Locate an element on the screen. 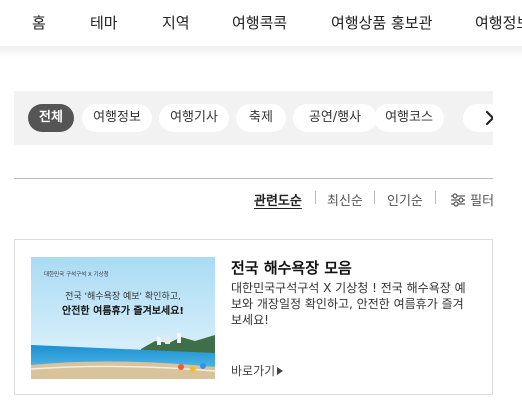 The image size is (522, 402). thumb-brand-text: 대한민국 구석구석 X 기상청 is located at coordinates (76, 274).